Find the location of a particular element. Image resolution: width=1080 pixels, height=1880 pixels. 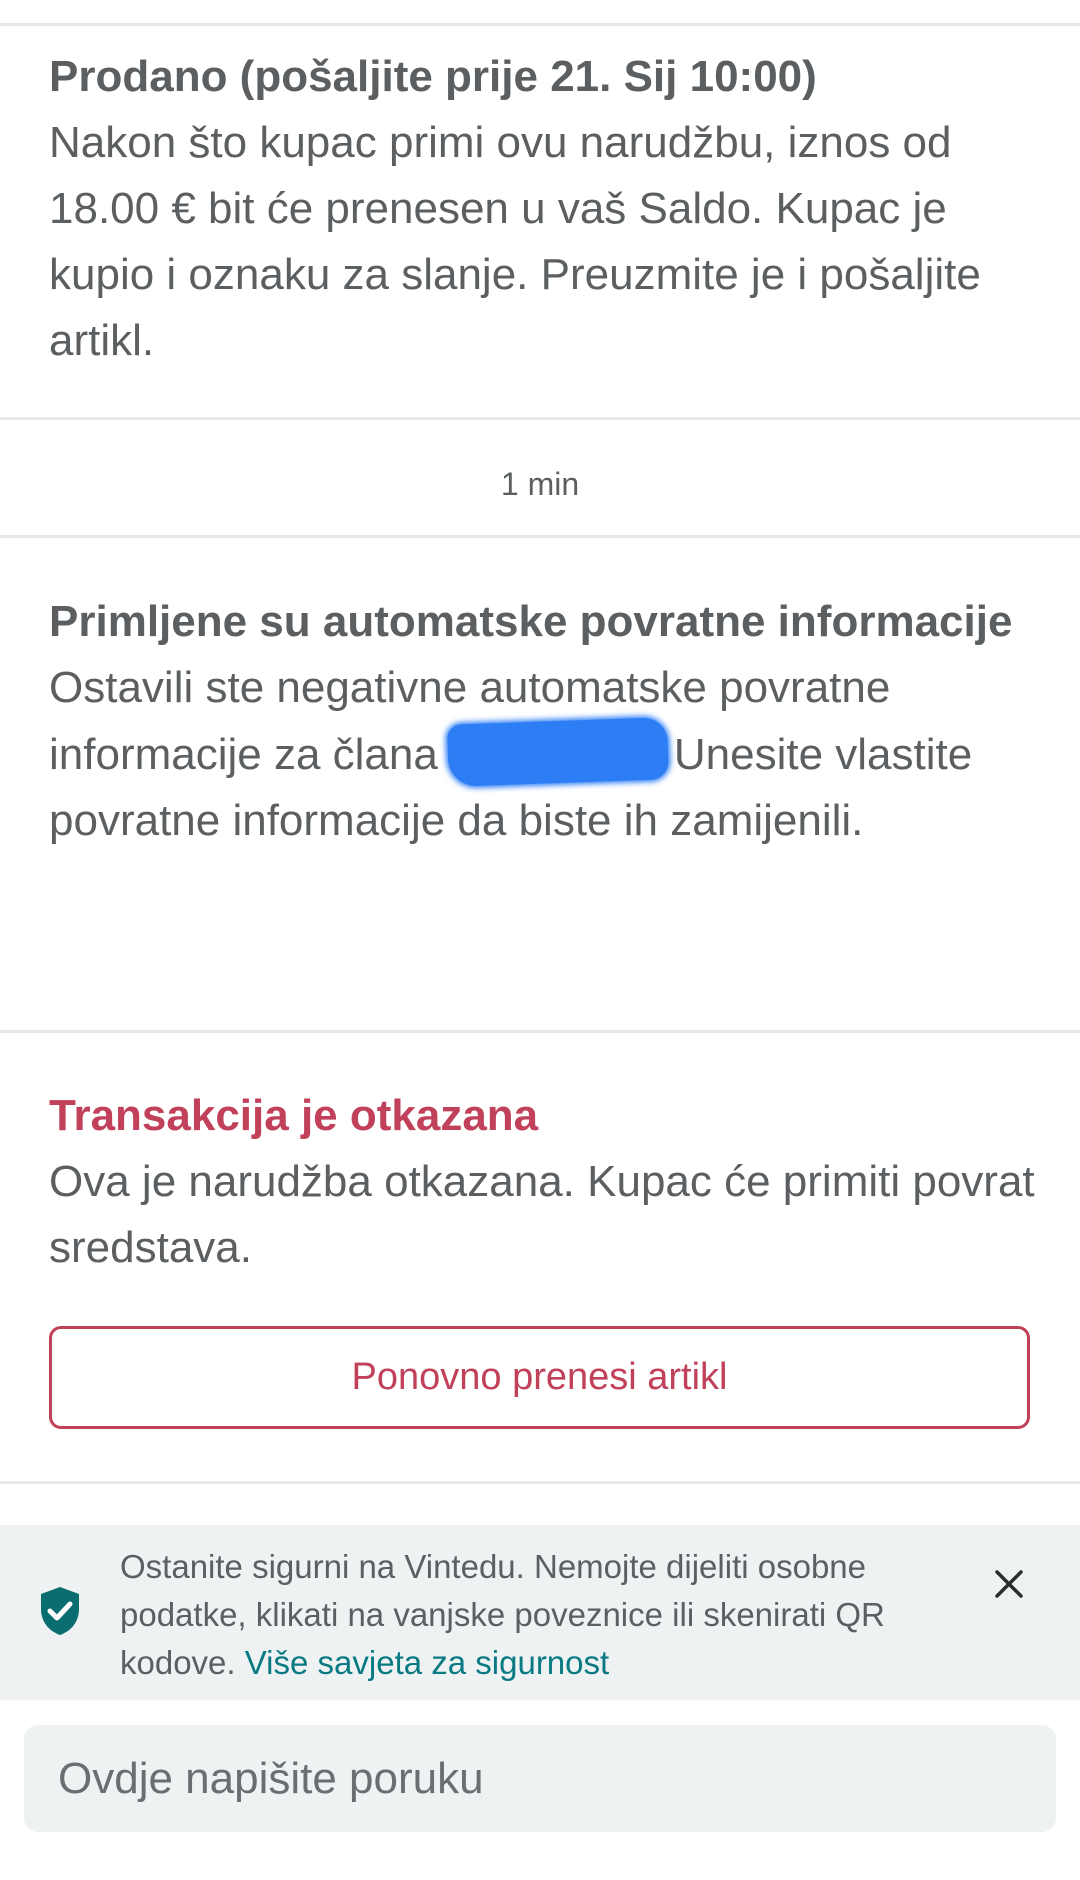

sold-message-title: Prodano (pošaljite prije 21. Sij 10:00) is located at coordinates (433, 76).